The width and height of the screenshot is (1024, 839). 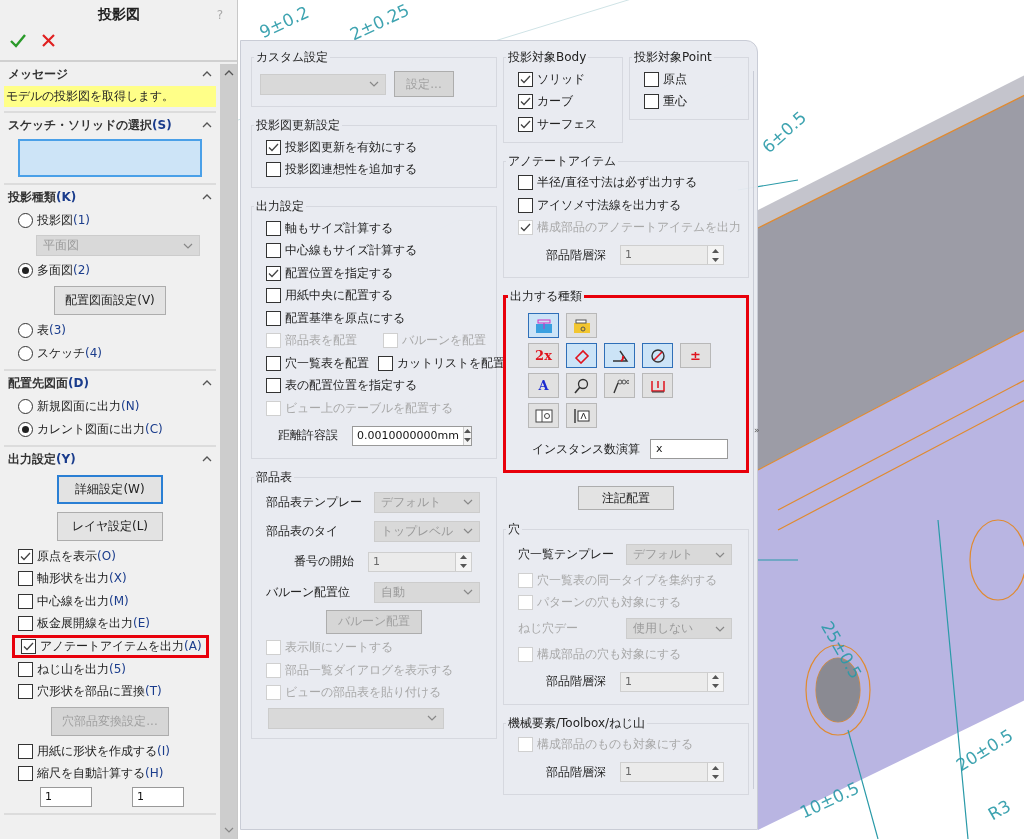 I want to click on checkbox-label: 配置位置を指定する, so click(x=339, y=273).